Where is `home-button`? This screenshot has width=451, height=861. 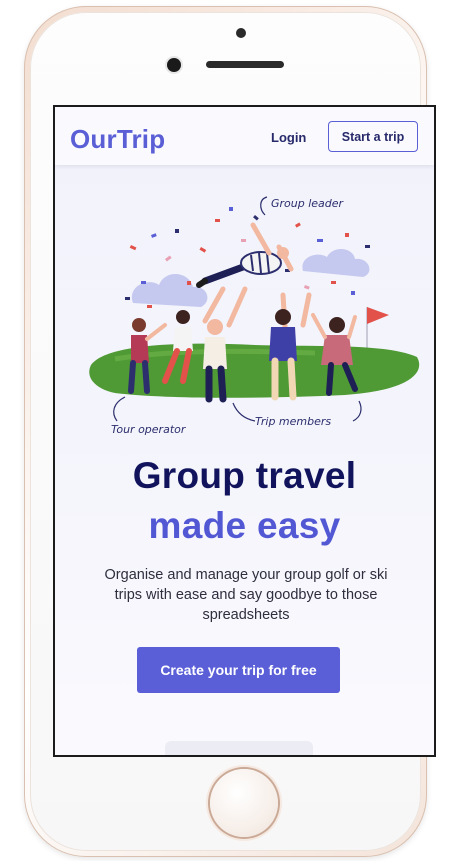
home-button is located at coordinates (244, 803).